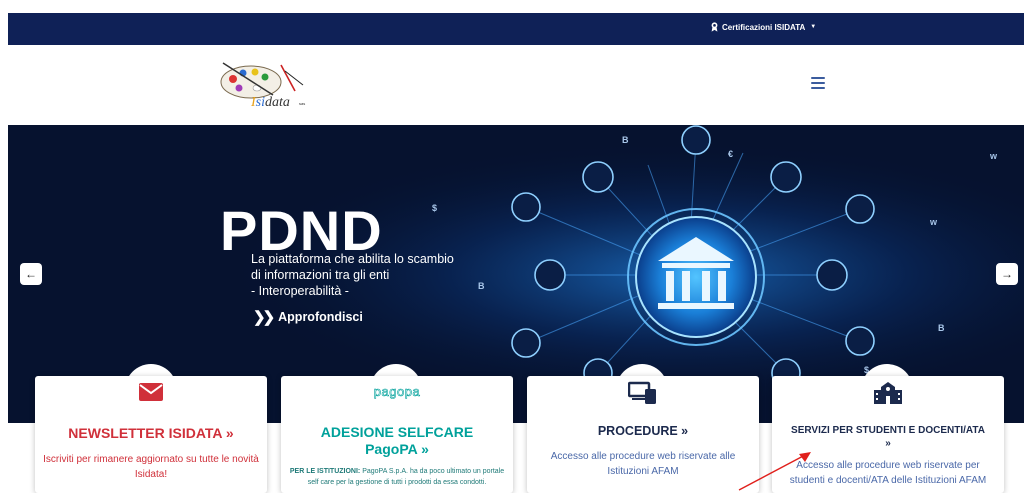 This screenshot has width=1024, height=493. I want to click on menu-hamburger-icon, so click(818, 83).